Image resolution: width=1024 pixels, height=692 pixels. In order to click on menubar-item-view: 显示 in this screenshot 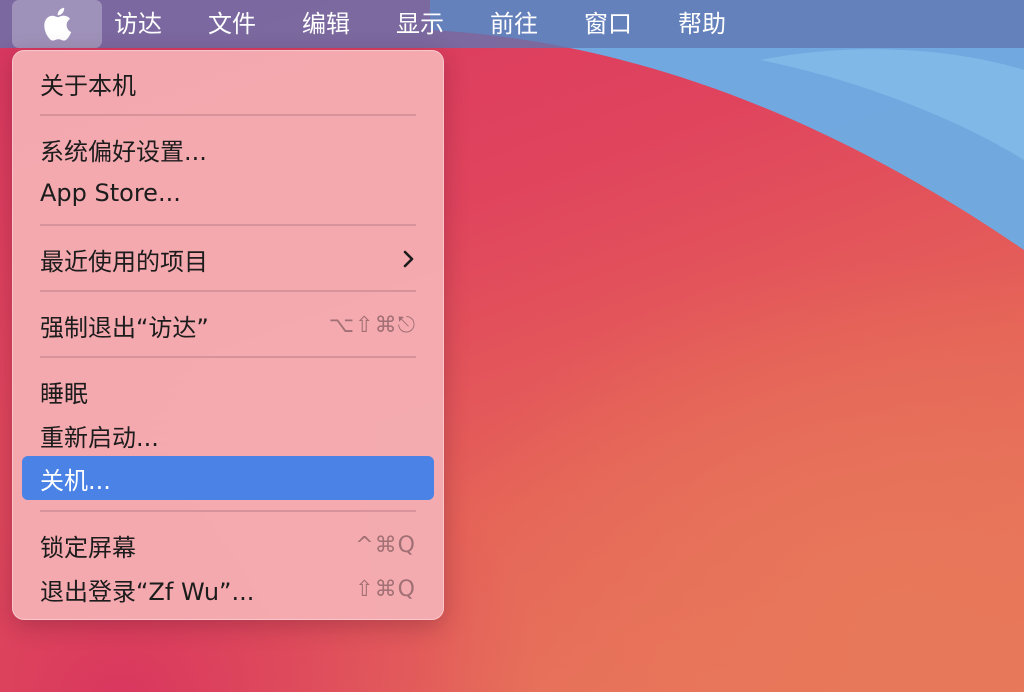, I will do `click(443, 24)`.